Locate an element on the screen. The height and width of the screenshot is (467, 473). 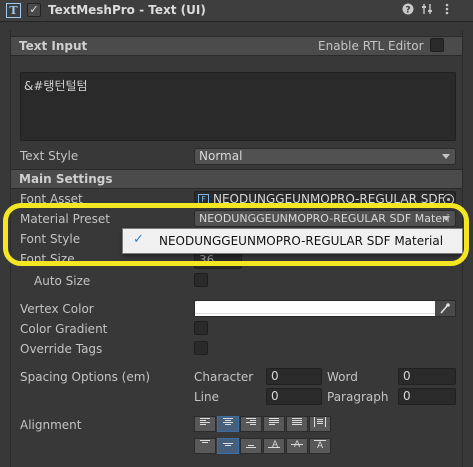
override-tags-label: Override Tags is located at coordinates (61, 349).